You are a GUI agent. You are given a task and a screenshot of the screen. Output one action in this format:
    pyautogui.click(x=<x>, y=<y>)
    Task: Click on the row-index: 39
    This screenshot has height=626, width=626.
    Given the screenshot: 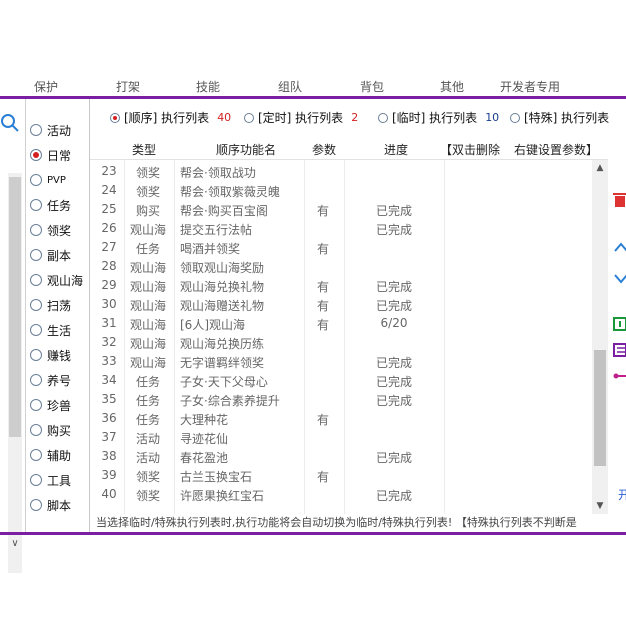 What is the action you would take?
    pyautogui.click(x=109, y=475)
    